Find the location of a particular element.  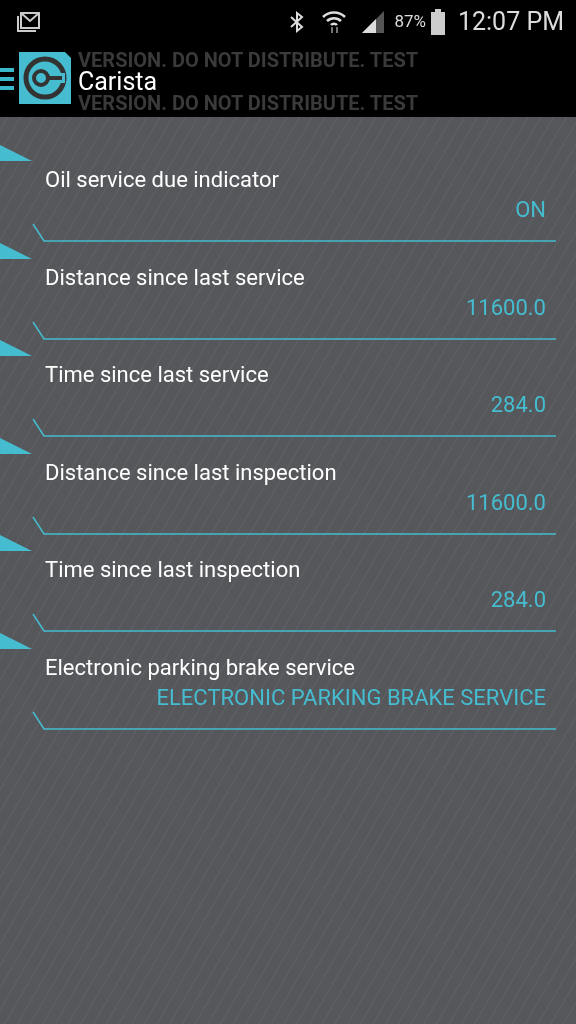

setting-value: ON is located at coordinates (300, 210).